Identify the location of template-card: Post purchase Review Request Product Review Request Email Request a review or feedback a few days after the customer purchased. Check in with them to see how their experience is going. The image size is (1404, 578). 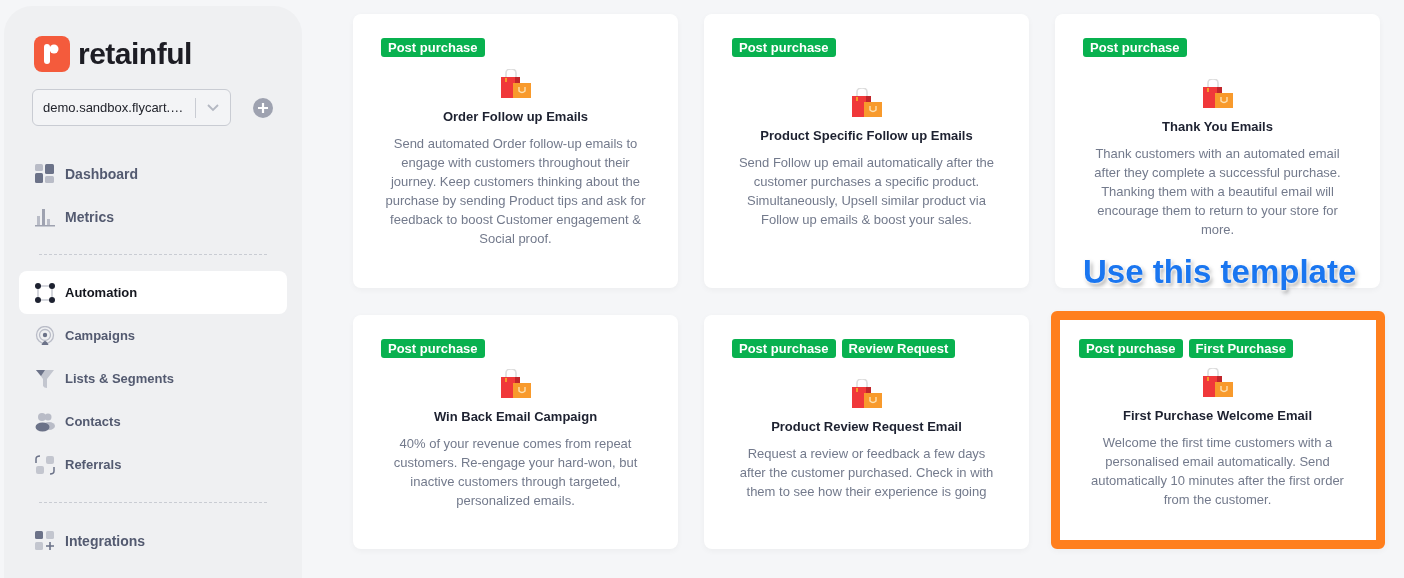
(866, 432).